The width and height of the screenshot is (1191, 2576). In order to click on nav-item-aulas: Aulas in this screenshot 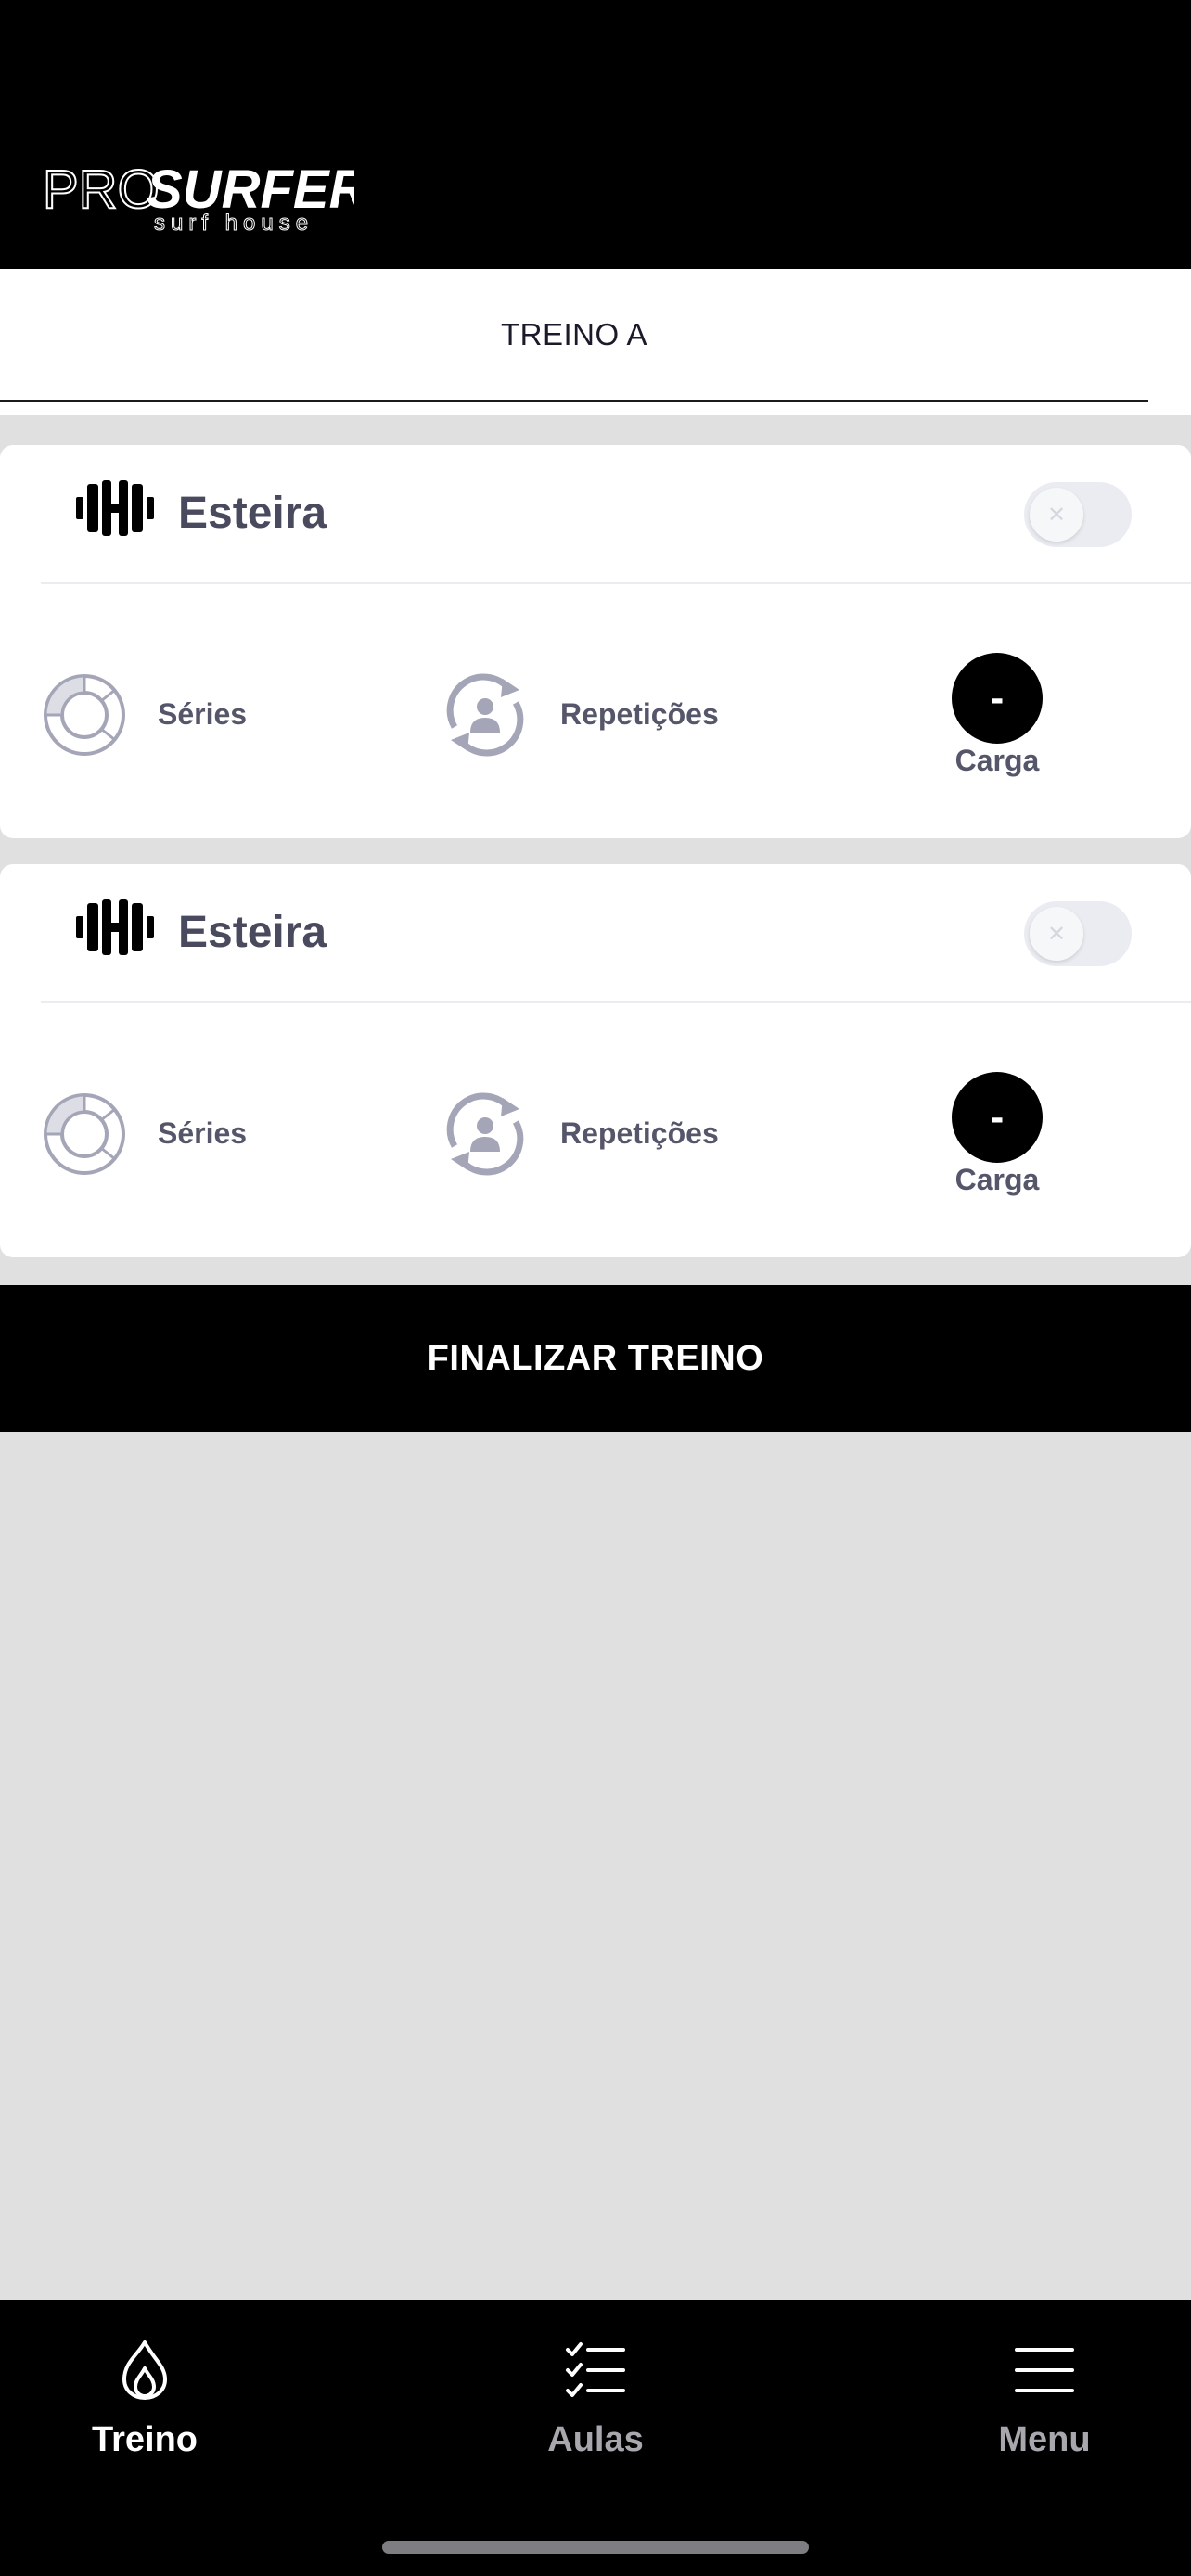, I will do `click(595, 2420)`.